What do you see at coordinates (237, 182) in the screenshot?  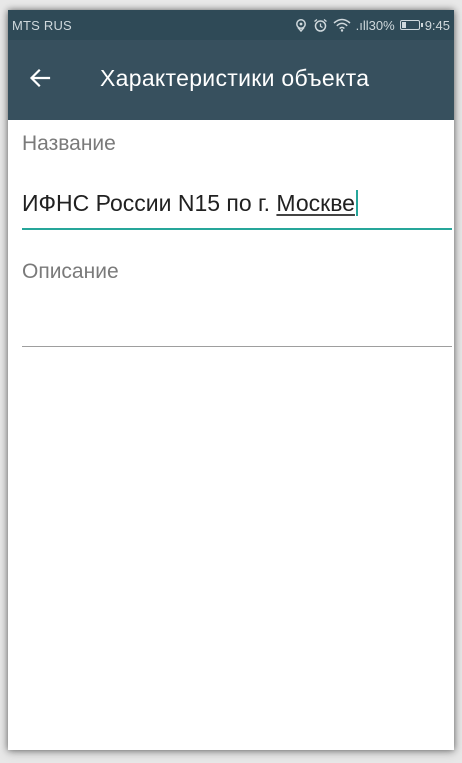 I see `name-field: Название ИФНС России N15 по г. Москве` at bounding box center [237, 182].